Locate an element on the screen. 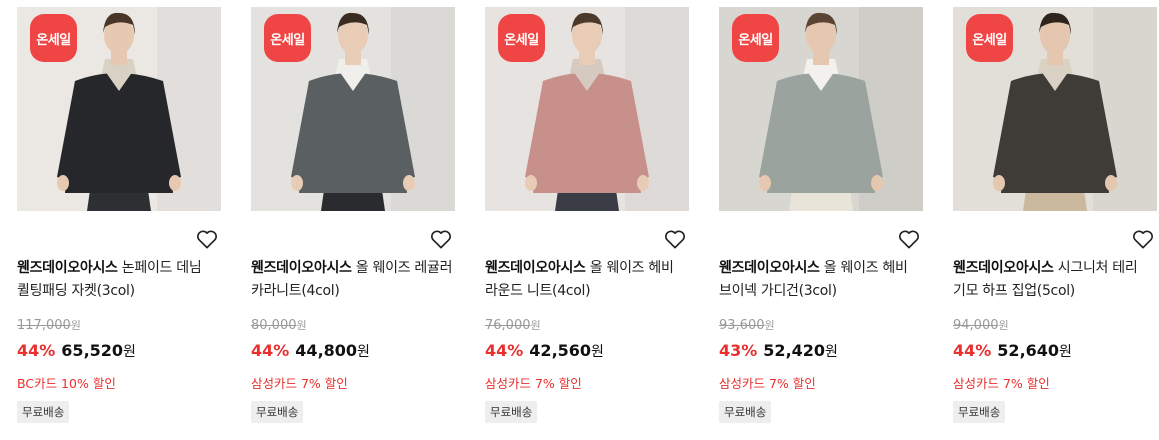 The width and height of the screenshot is (1159, 440). product-title: 웬즈데이오아시스 올 웨이즈 헤비 브이넥 가디건(3col) is located at coordinates (821, 280).